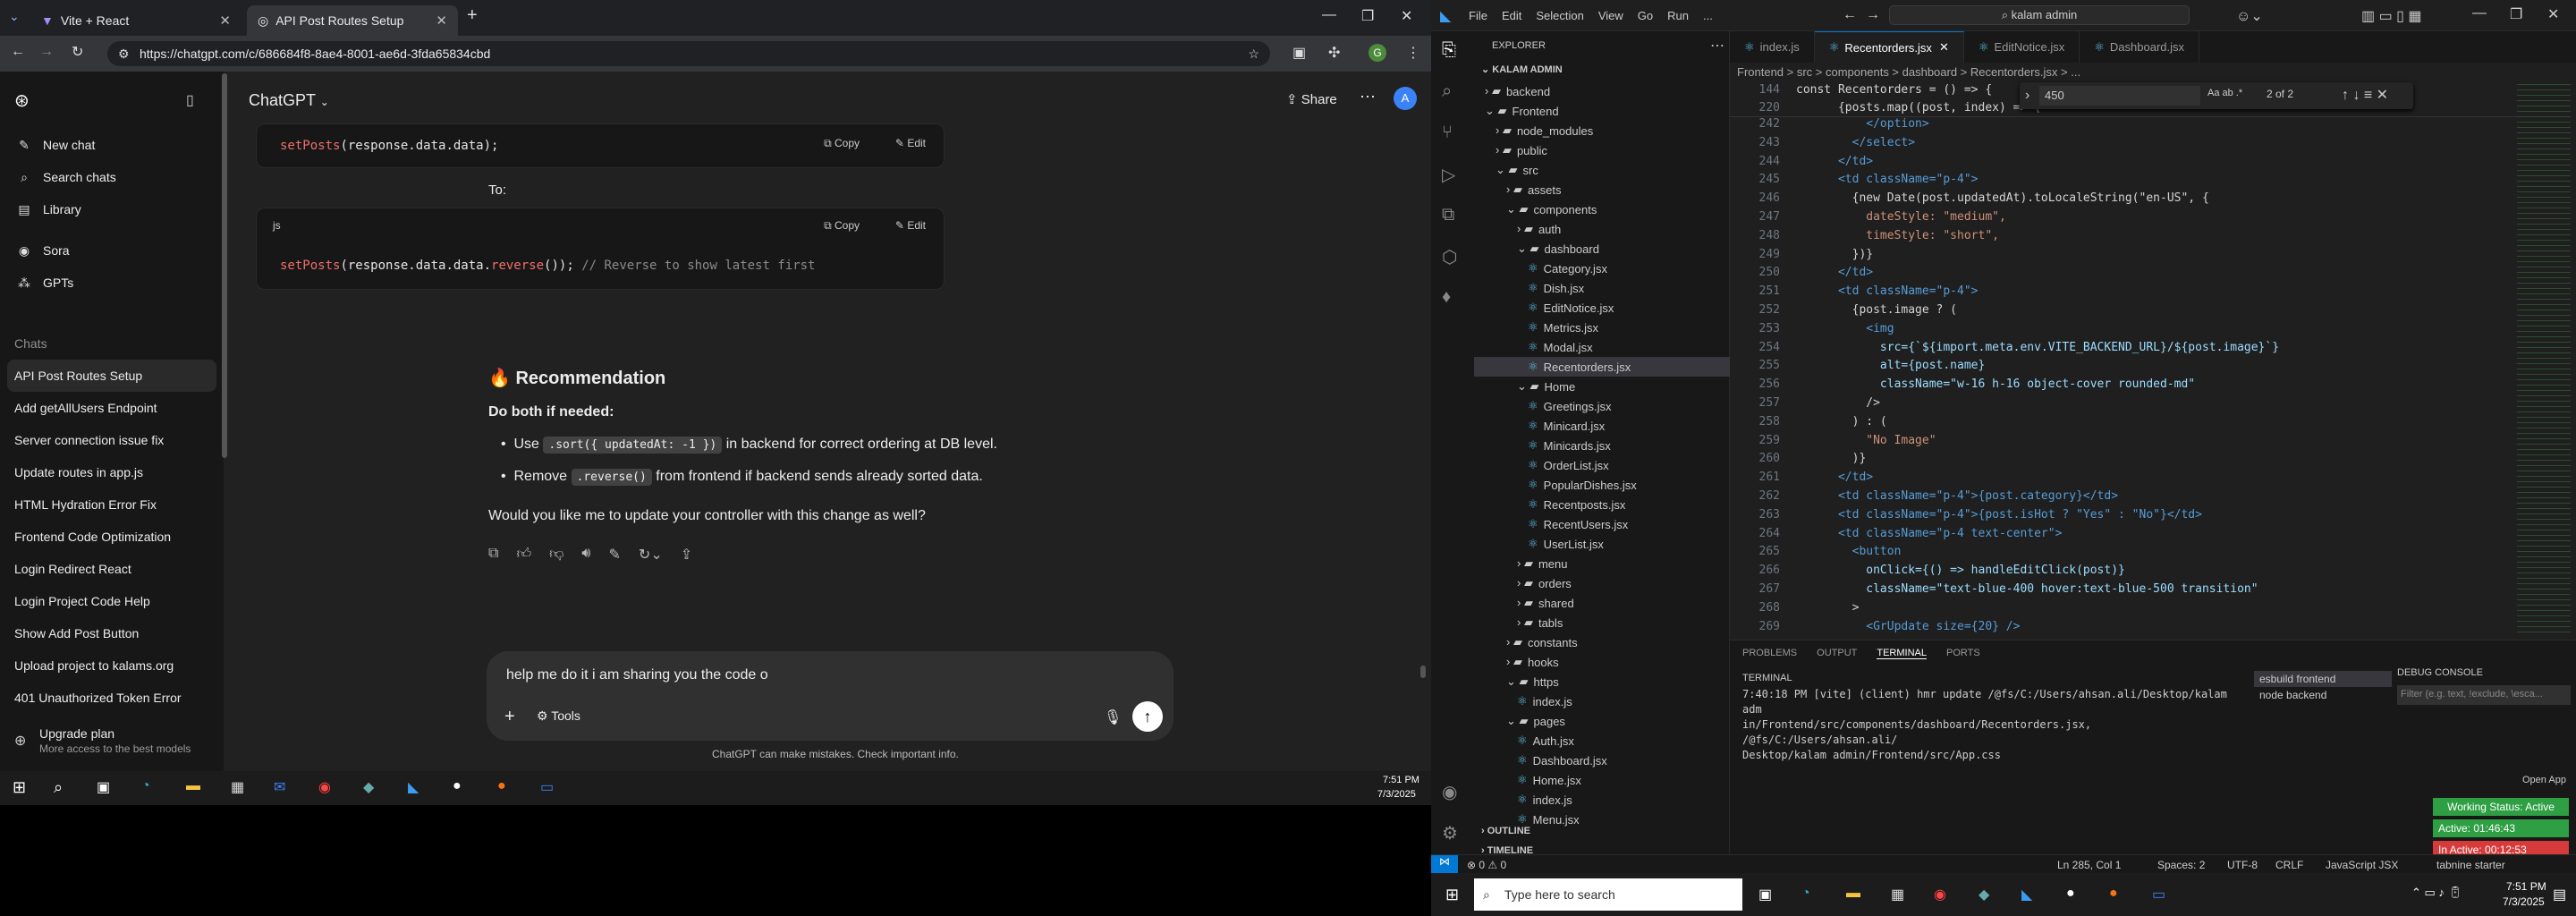 This screenshot has width=2576, height=916. I want to click on copilot-icon: ☺⌄, so click(2249, 16).